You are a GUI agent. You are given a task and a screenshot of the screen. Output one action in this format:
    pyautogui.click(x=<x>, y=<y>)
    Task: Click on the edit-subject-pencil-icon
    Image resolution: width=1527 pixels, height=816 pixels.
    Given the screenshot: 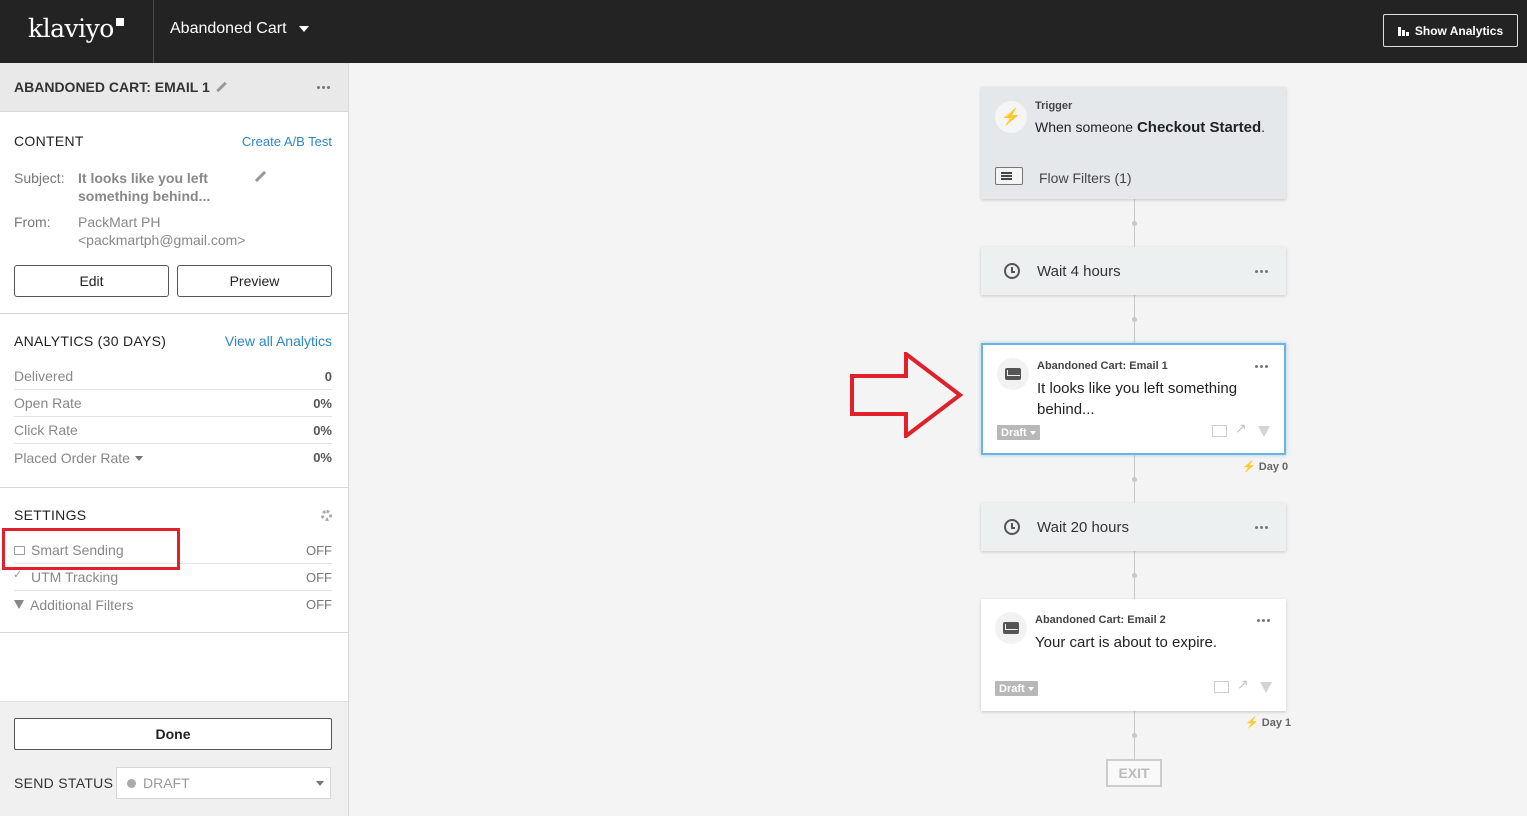 What is the action you would take?
    pyautogui.click(x=260, y=177)
    